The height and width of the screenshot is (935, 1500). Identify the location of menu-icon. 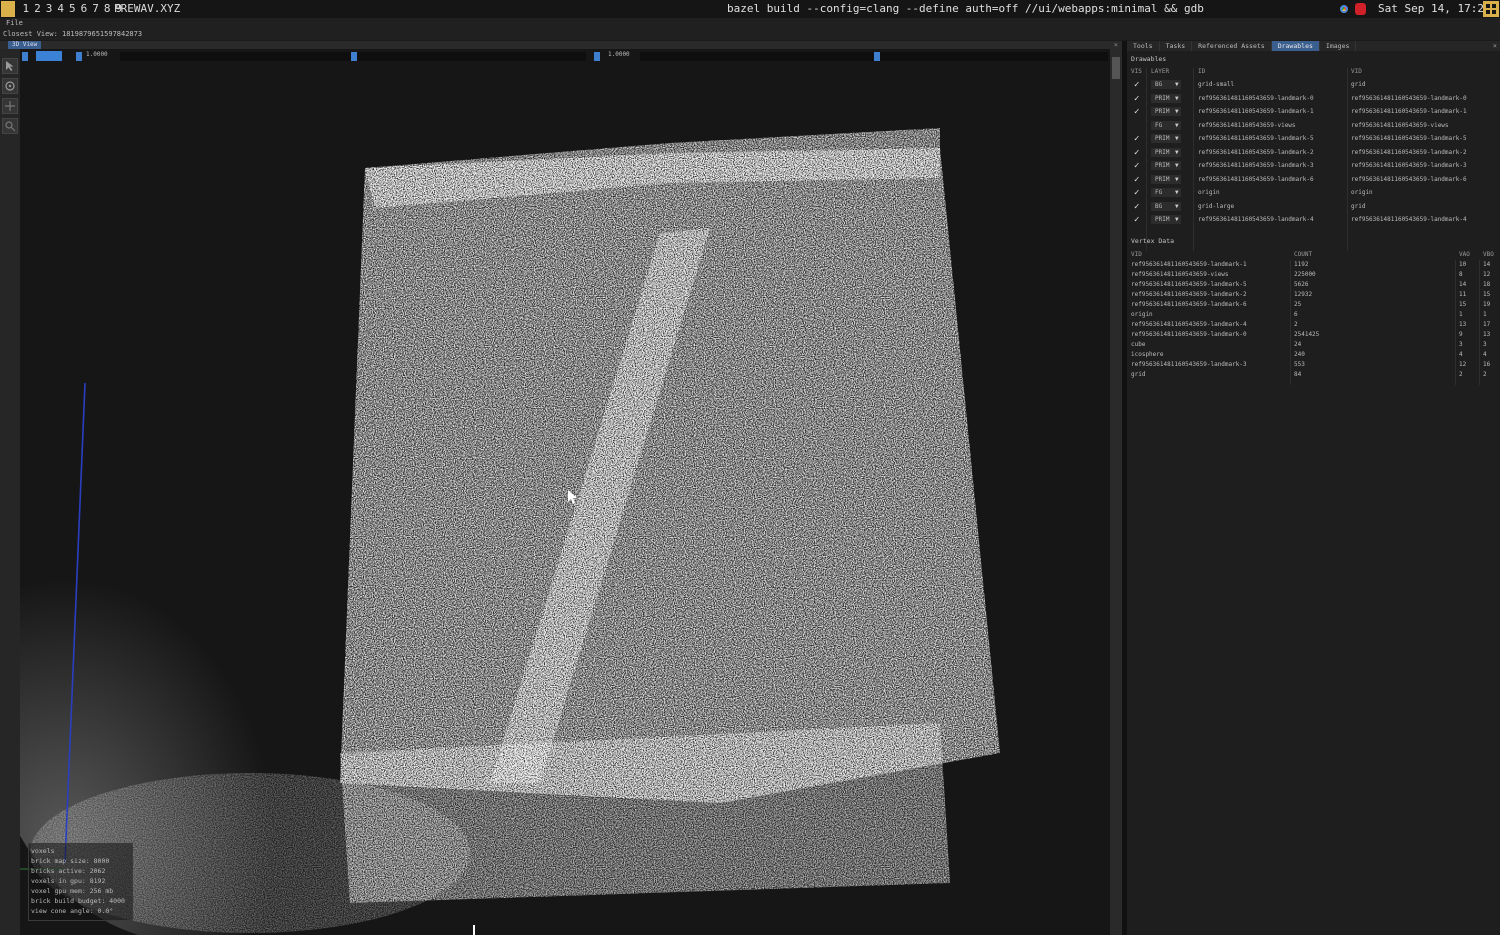
(8, 9).